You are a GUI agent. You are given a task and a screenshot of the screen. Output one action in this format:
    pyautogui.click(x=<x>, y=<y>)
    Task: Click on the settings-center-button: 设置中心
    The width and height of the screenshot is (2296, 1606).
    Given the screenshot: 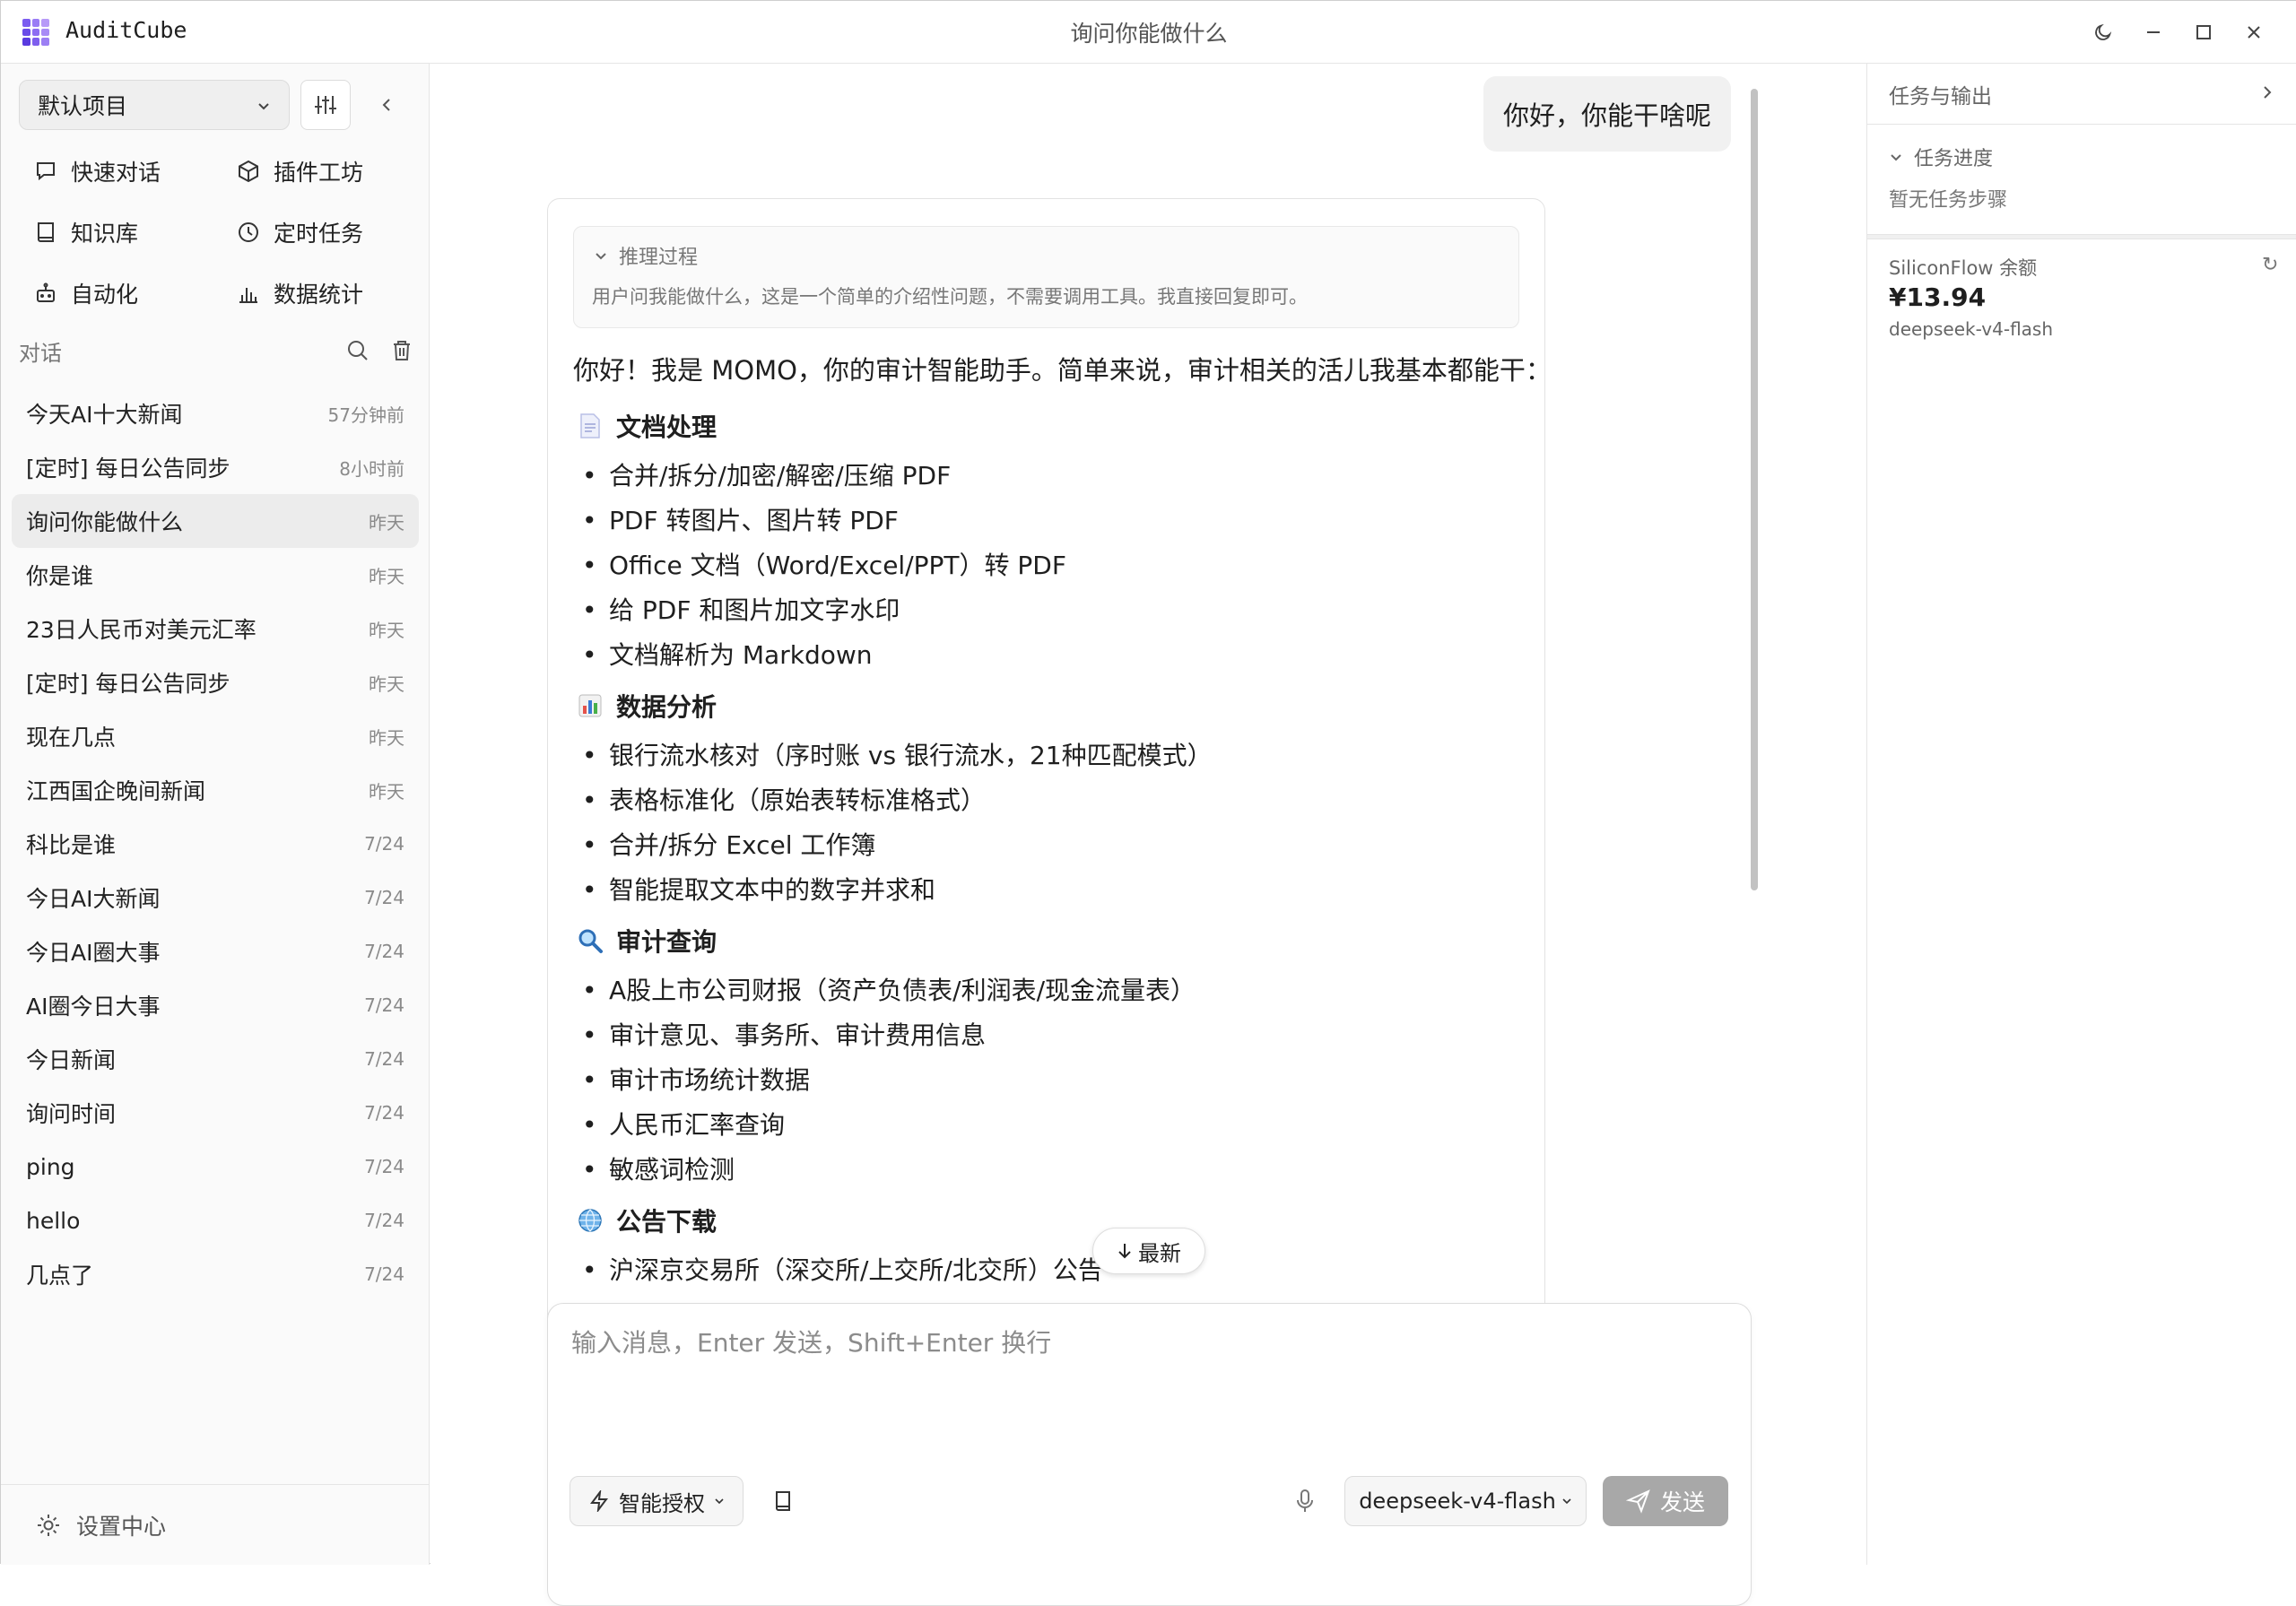 What is the action you would take?
    pyautogui.click(x=215, y=1525)
    